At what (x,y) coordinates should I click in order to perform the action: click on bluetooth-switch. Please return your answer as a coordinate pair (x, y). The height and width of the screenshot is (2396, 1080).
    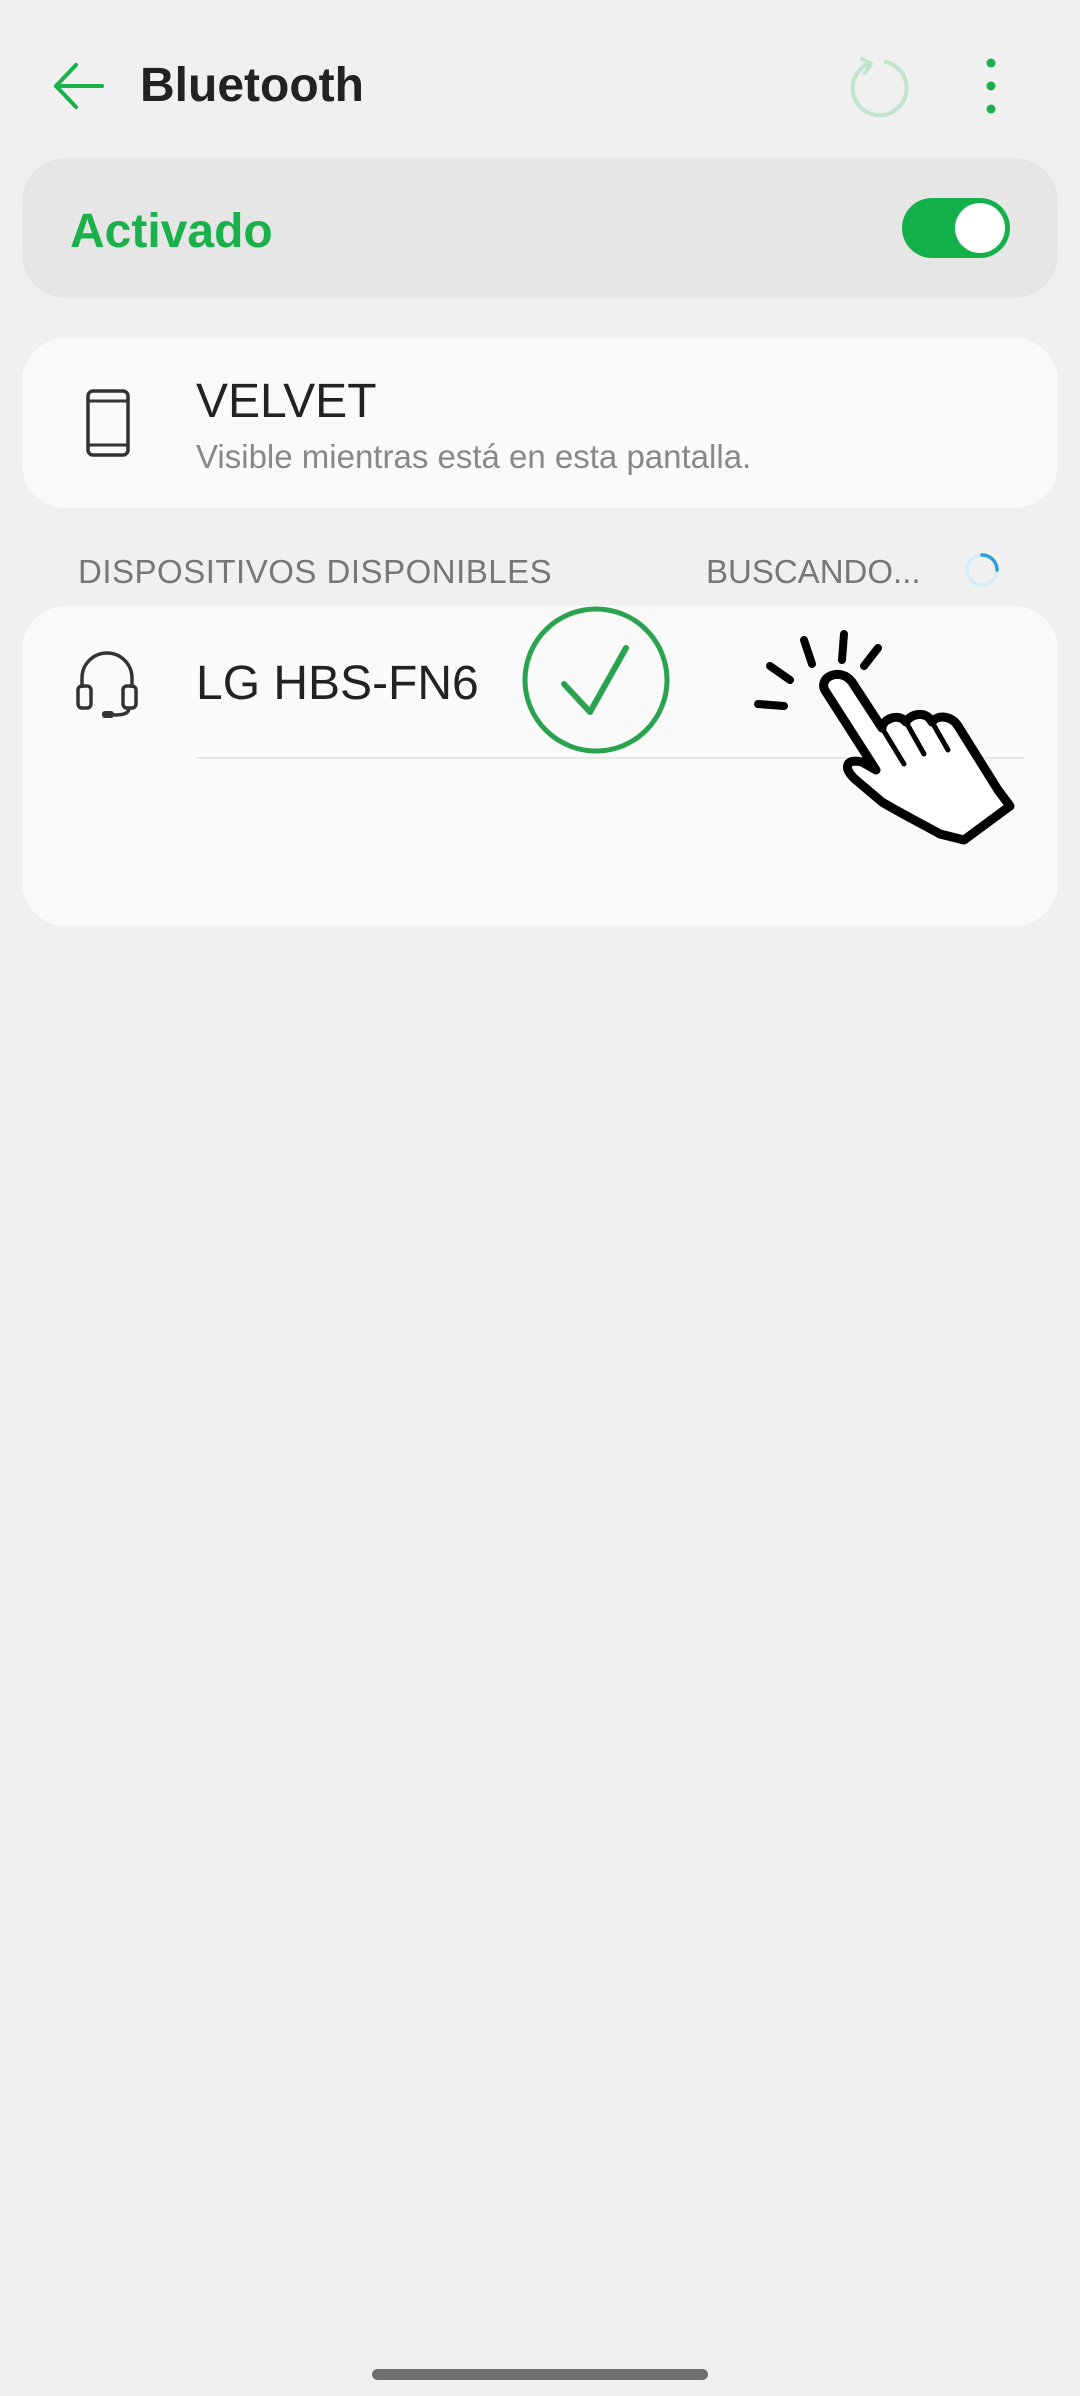
    Looking at the image, I should click on (956, 228).